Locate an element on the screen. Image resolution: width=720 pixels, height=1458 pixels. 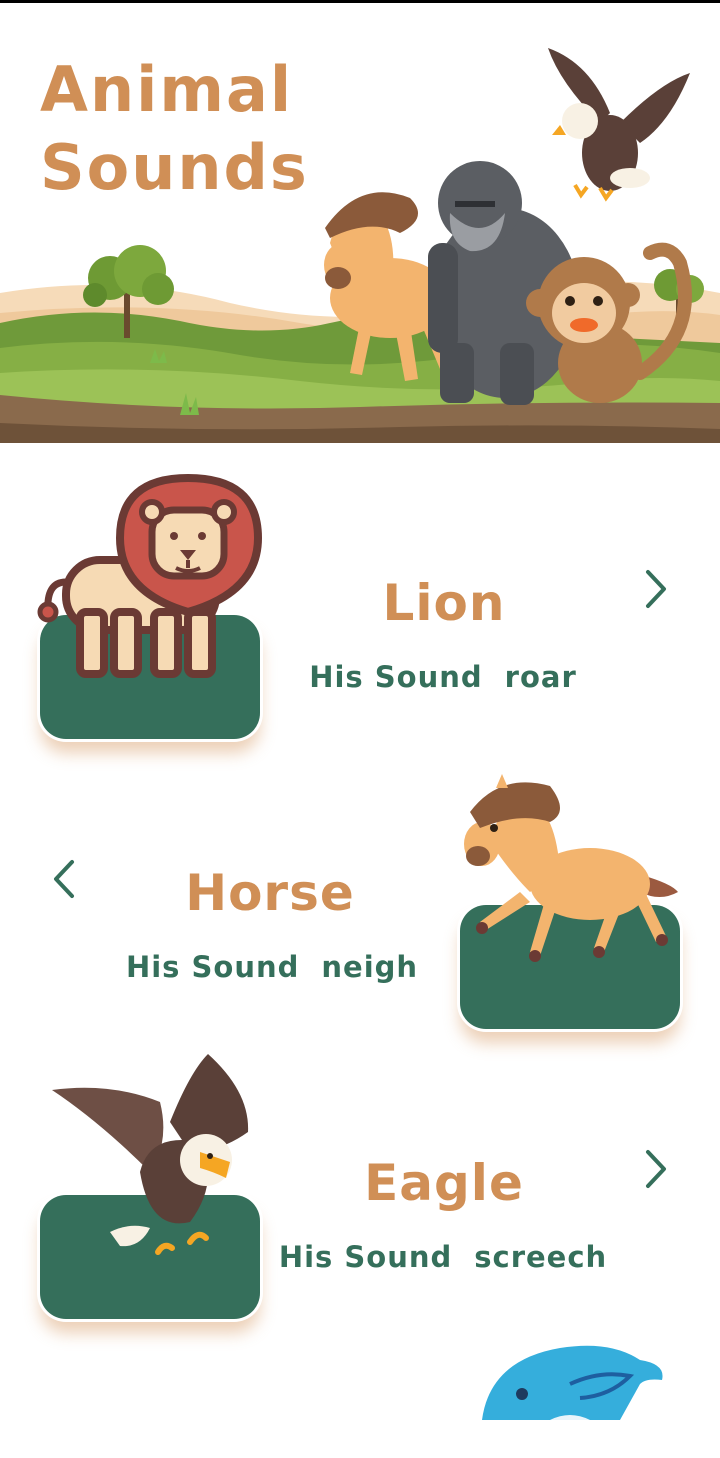
animal-sound-line: His Sound screech is located at coordinates (443, 1257).